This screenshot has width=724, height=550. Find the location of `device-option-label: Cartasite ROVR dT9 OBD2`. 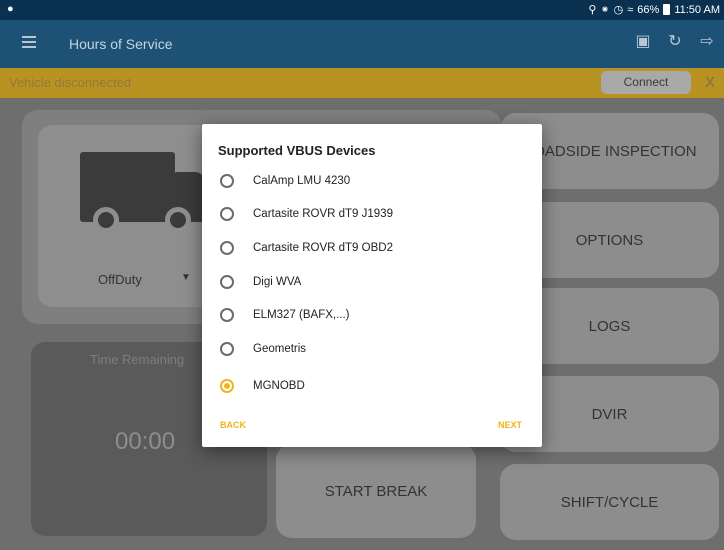

device-option-label: Cartasite ROVR dT9 OBD2 is located at coordinates (323, 248).